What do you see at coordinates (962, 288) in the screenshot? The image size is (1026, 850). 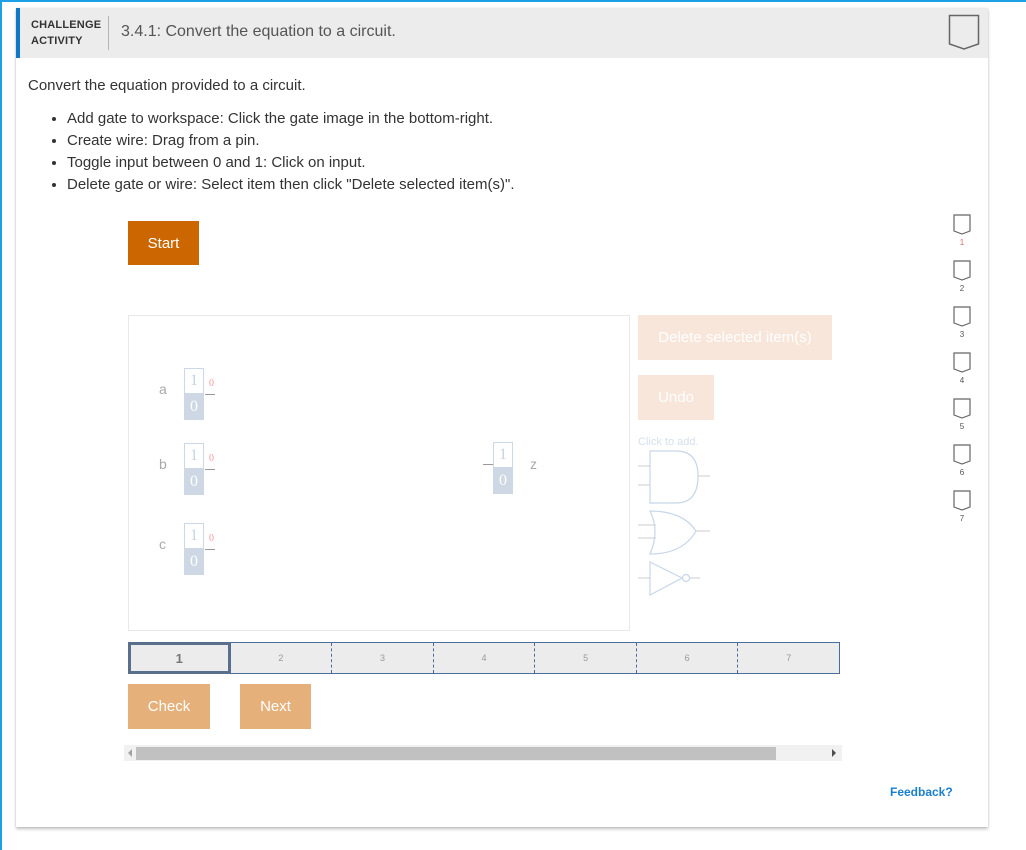 I see `level-number: 2` at bounding box center [962, 288].